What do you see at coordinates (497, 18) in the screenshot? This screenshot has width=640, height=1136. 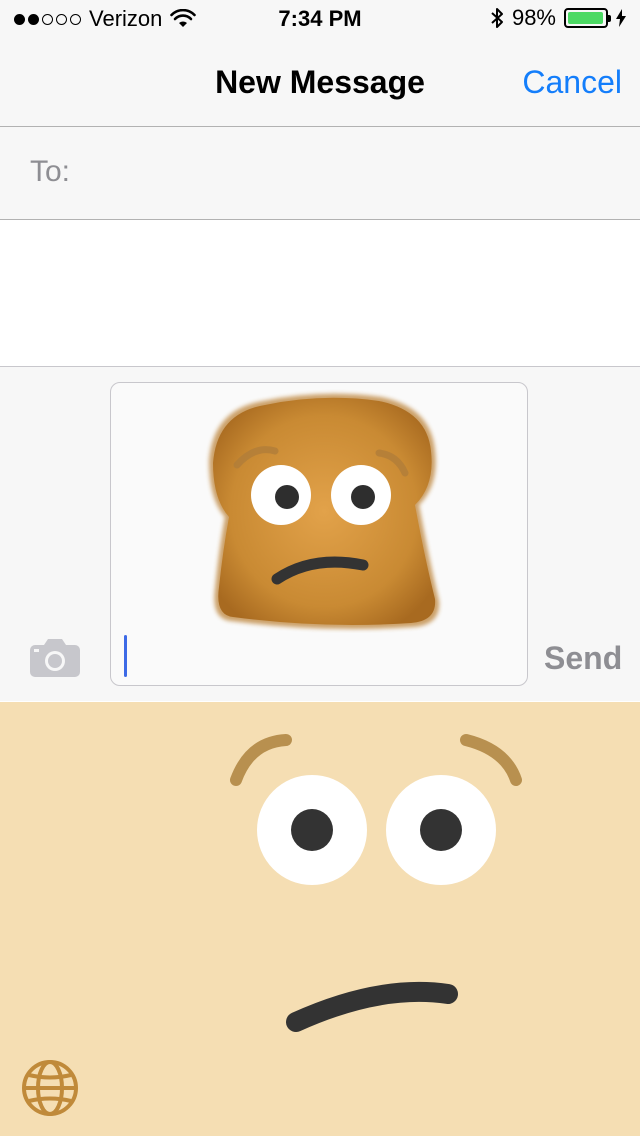 I see `bluetooth-icon` at bounding box center [497, 18].